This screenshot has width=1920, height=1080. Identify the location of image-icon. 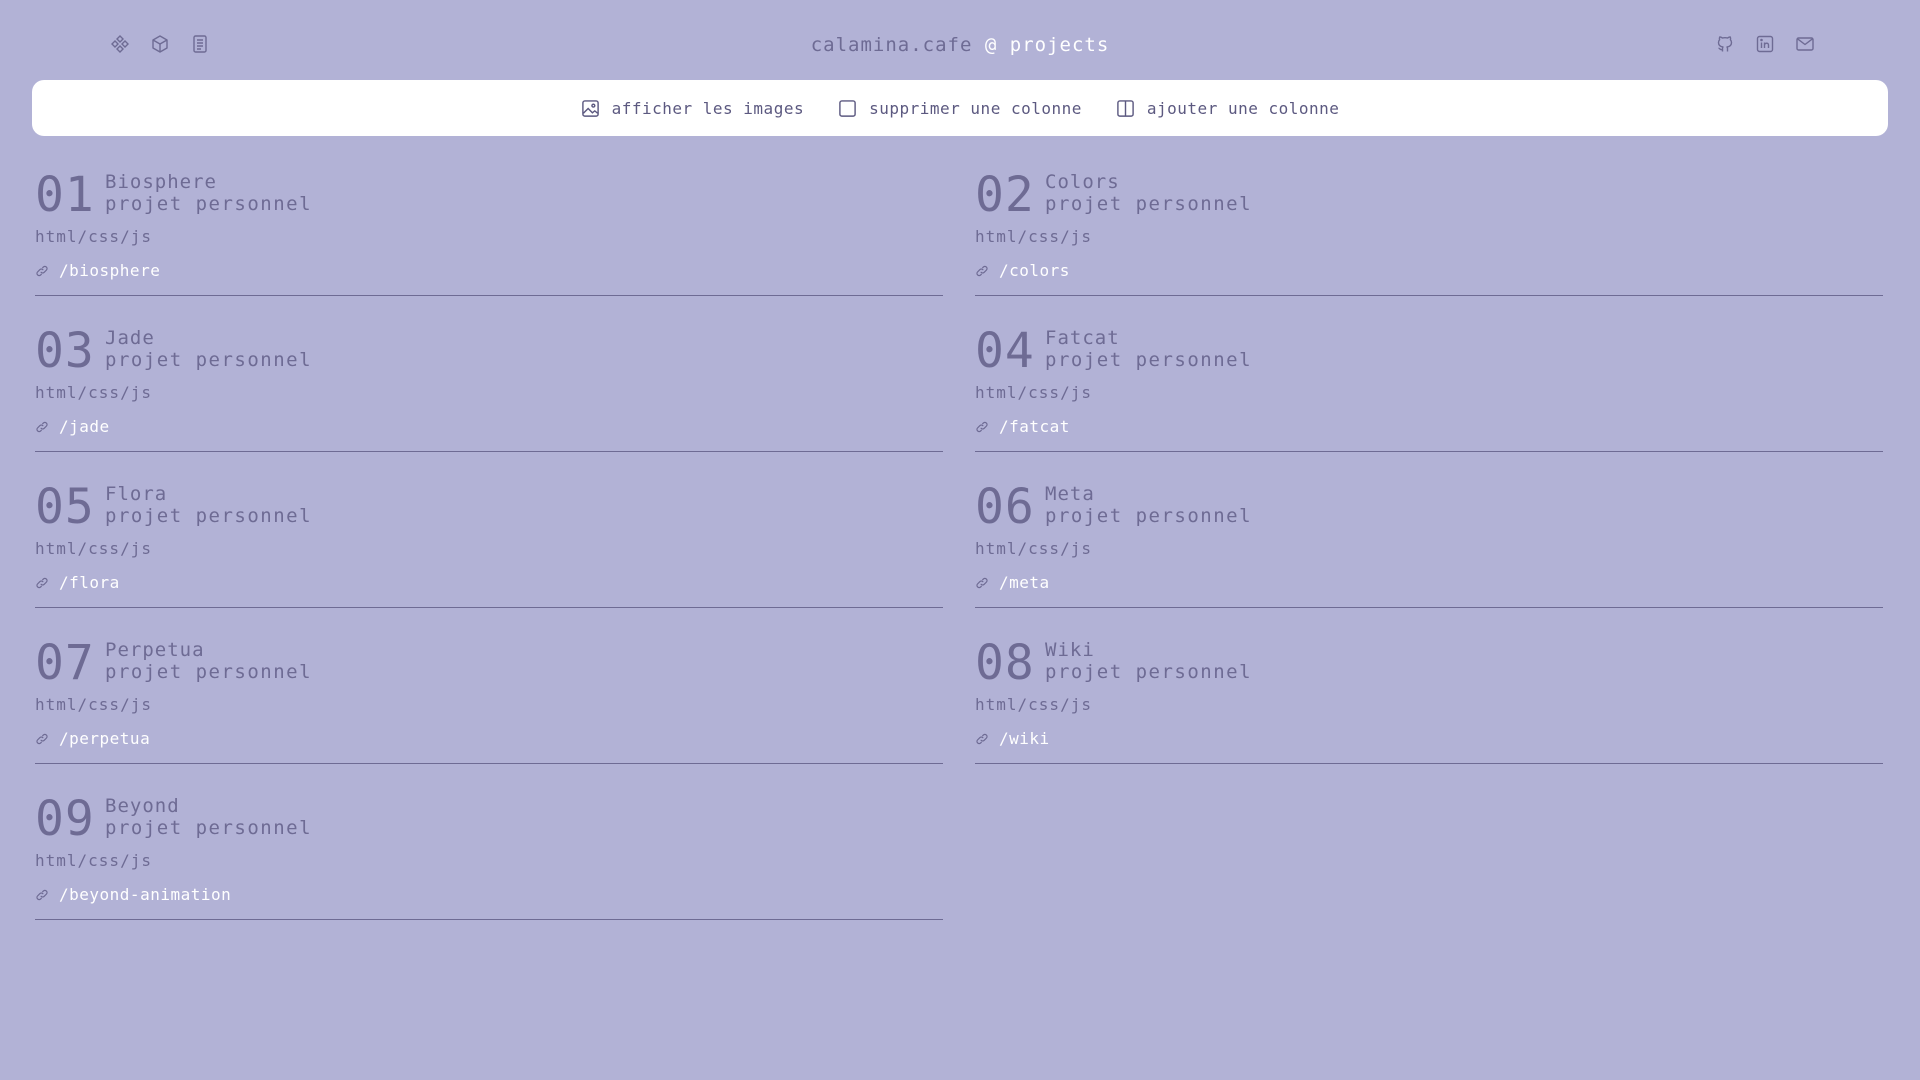
(590, 108).